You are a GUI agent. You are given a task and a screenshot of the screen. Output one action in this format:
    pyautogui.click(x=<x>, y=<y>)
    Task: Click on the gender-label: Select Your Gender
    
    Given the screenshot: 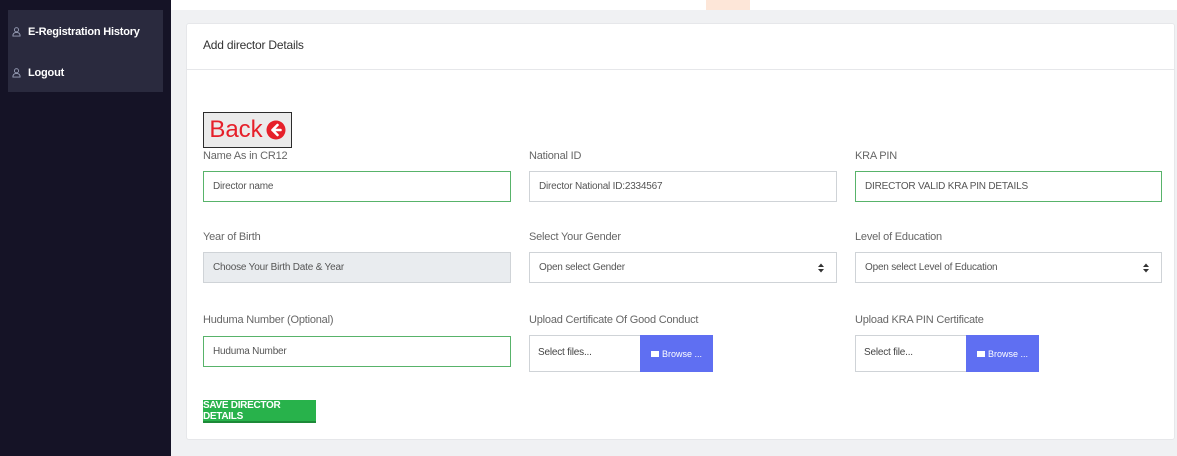 What is the action you would take?
    pyautogui.click(x=575, y=237)
    